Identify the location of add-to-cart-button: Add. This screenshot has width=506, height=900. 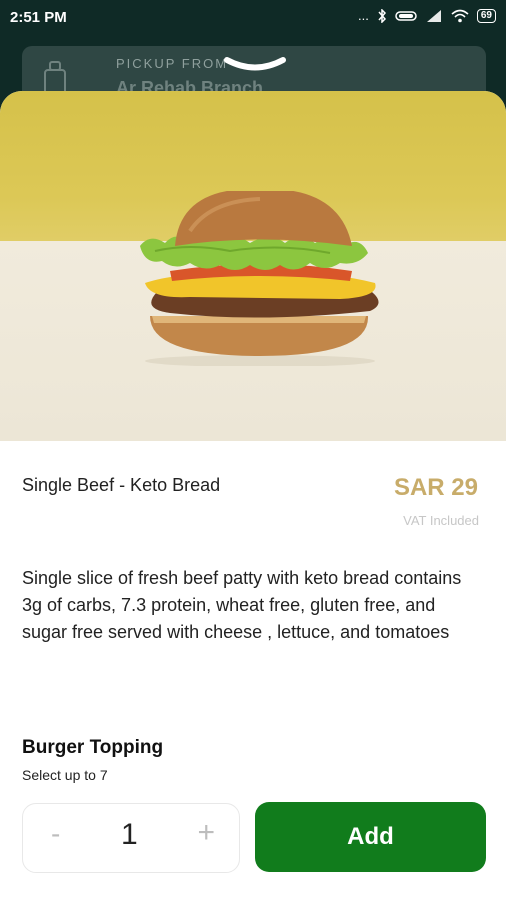
(370, 837).